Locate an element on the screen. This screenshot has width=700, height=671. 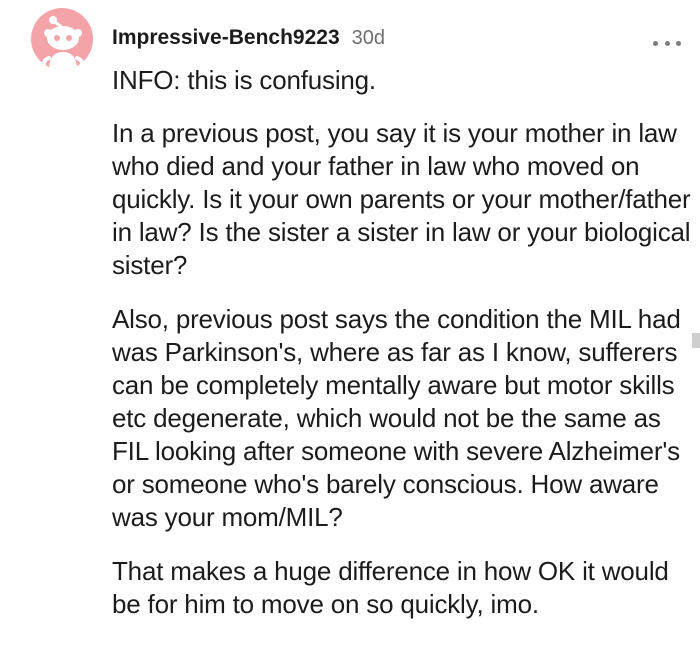
avatar is located at coordinates (62, 39).